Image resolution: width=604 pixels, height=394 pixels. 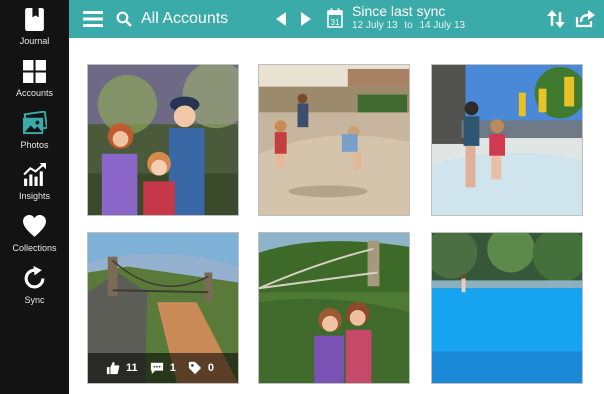 What do you see at coordinates (399, 11) in the screenshot?
I see `sync-title: Since last sync` at bounding box center [399, 11].